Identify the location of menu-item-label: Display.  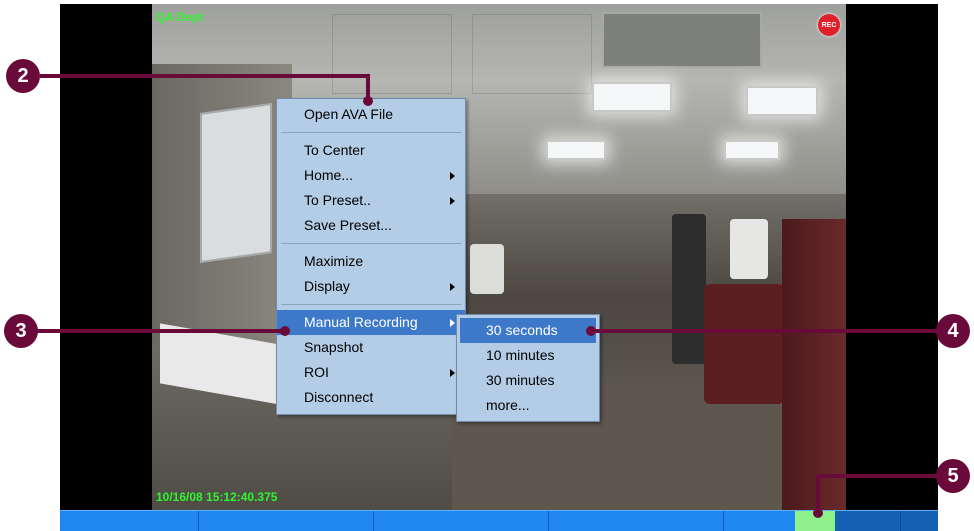
(327, 286).